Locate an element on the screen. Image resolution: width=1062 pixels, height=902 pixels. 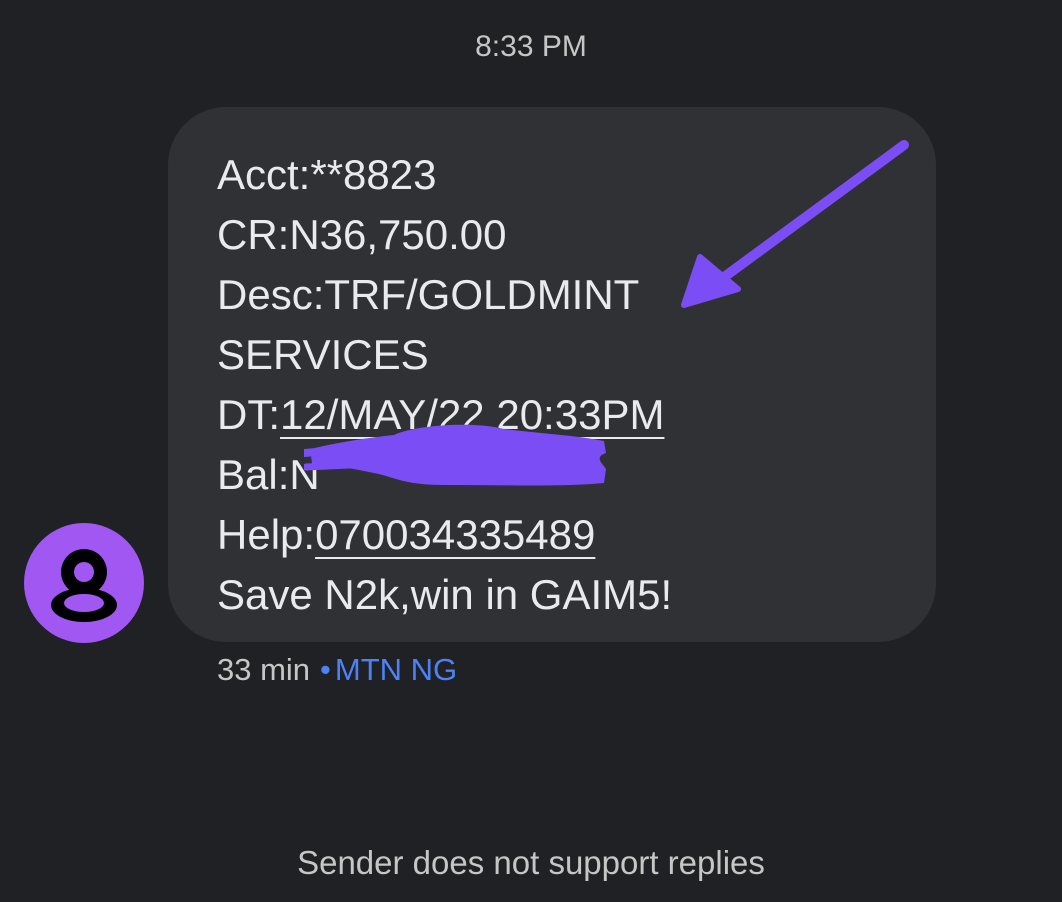
message-meta: 33 min • MTN NG is located at coordinates (337, 670).